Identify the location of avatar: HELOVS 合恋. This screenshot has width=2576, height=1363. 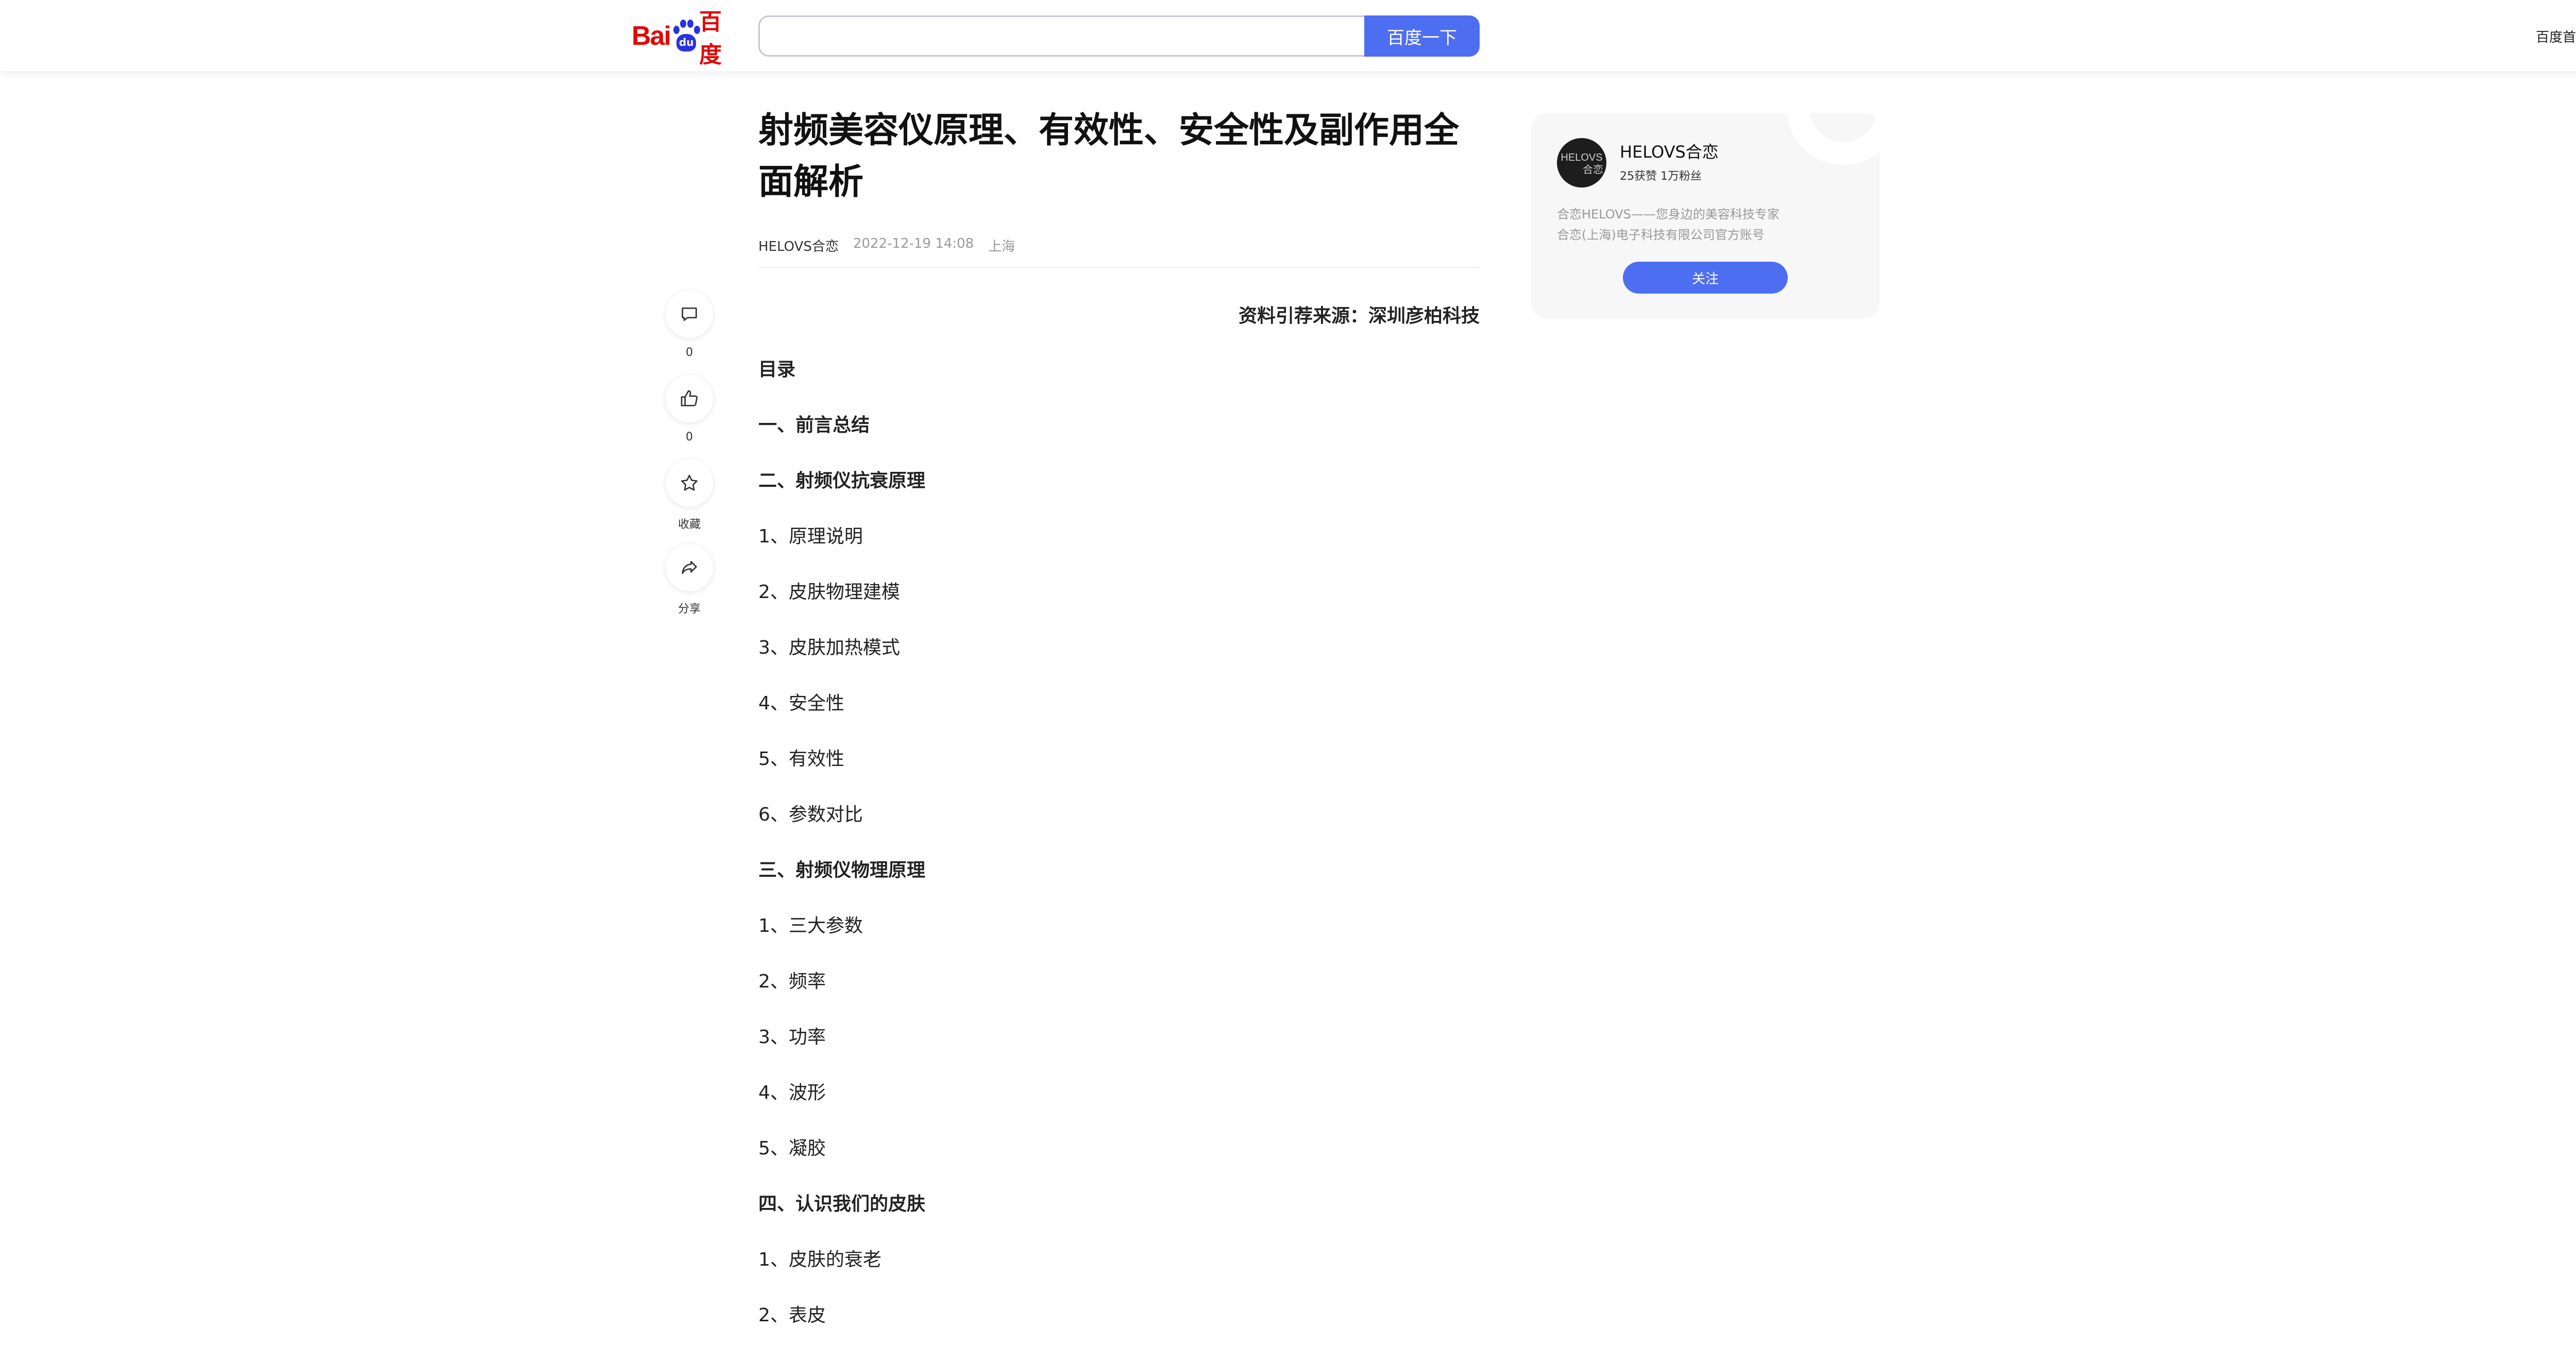
(1581, 163).